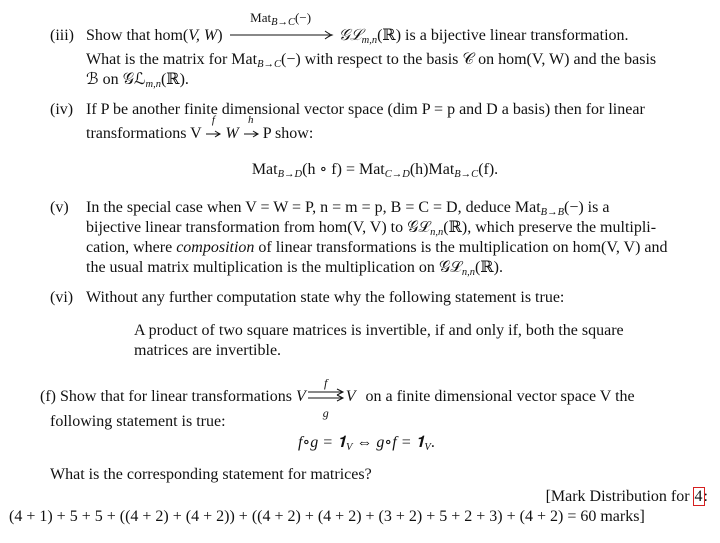  What do you see at coordinates (138, 421) in the screenshot?
I see `part-f-line2: following statement is true:` at bounding box center [138, 421].